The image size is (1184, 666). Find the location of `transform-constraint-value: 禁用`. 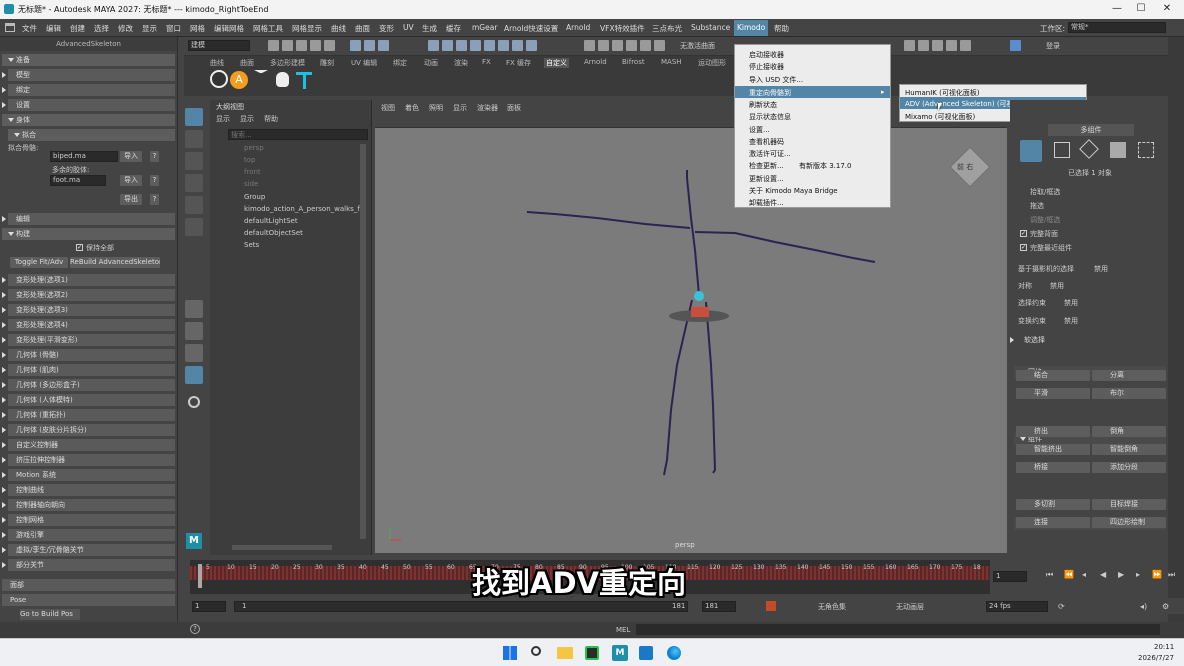

transform-constraint-value: 禁用 is located at coordinates (1071, 321).